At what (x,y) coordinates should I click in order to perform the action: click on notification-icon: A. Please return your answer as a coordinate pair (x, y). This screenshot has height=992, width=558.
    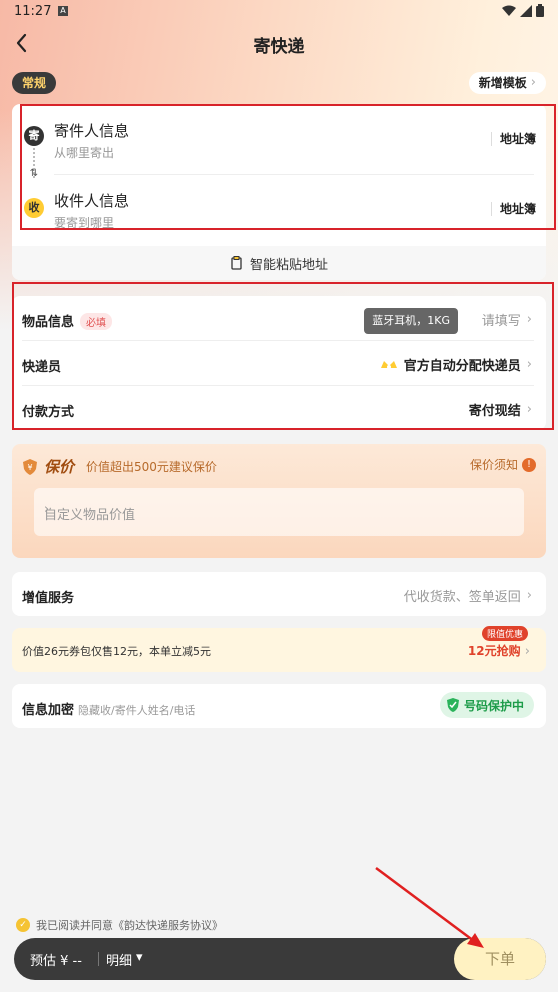
    Looking at the image, I should click on (63, 11).